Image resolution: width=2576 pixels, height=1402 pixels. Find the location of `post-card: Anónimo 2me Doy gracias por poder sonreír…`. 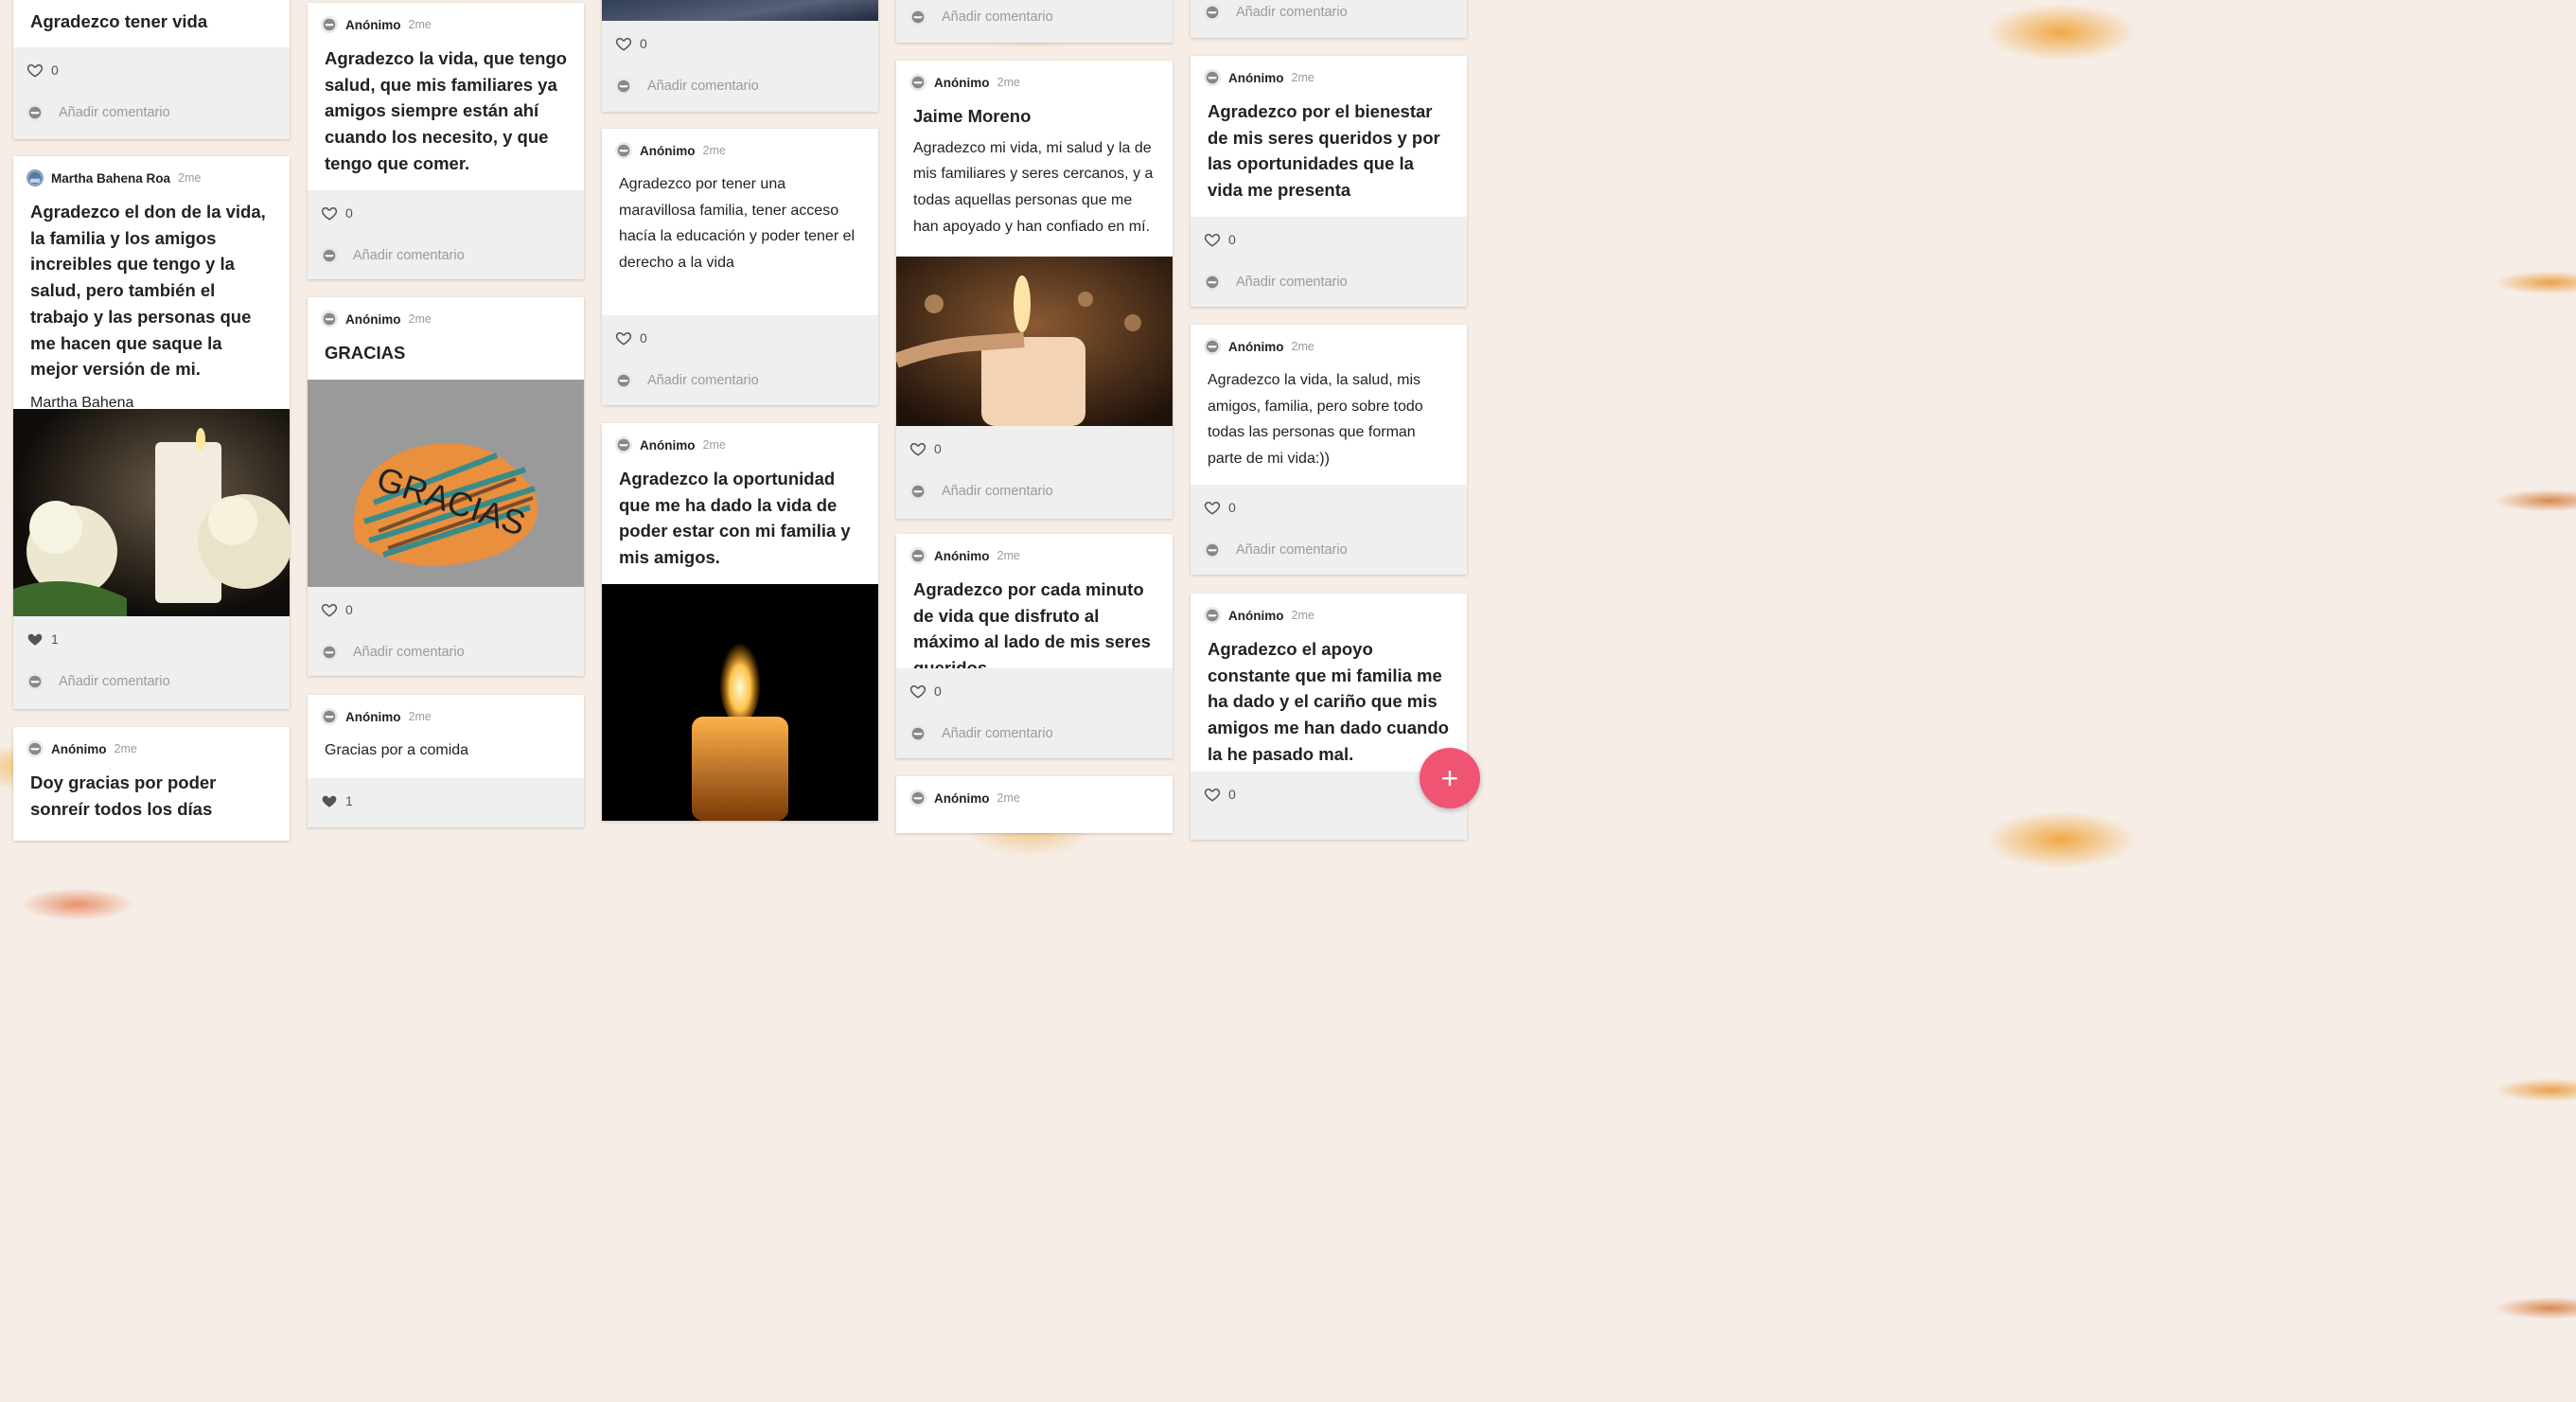

post-card: Anónimo 2me Doy gracias por poder sonreír… is located at coordinates (151, 784).